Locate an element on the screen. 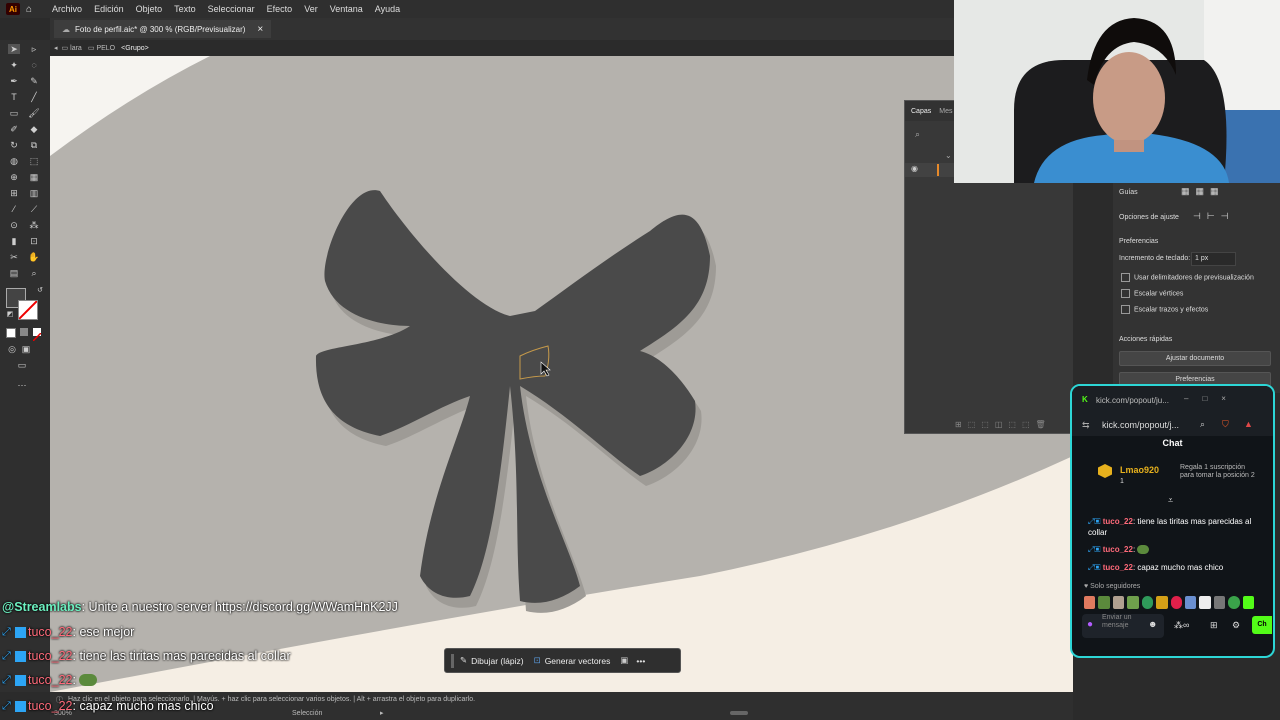  breadcrumb-layer2: PELO is located at coordinates (105, 48).